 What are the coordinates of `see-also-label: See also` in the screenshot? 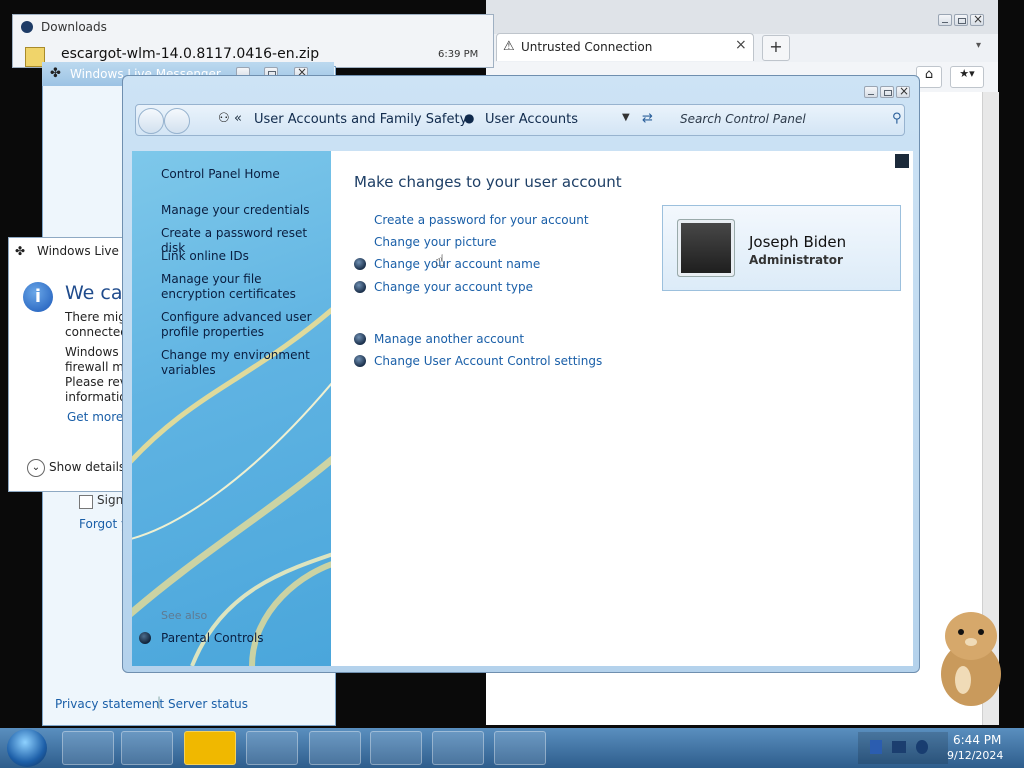 It's located at (184, 615).